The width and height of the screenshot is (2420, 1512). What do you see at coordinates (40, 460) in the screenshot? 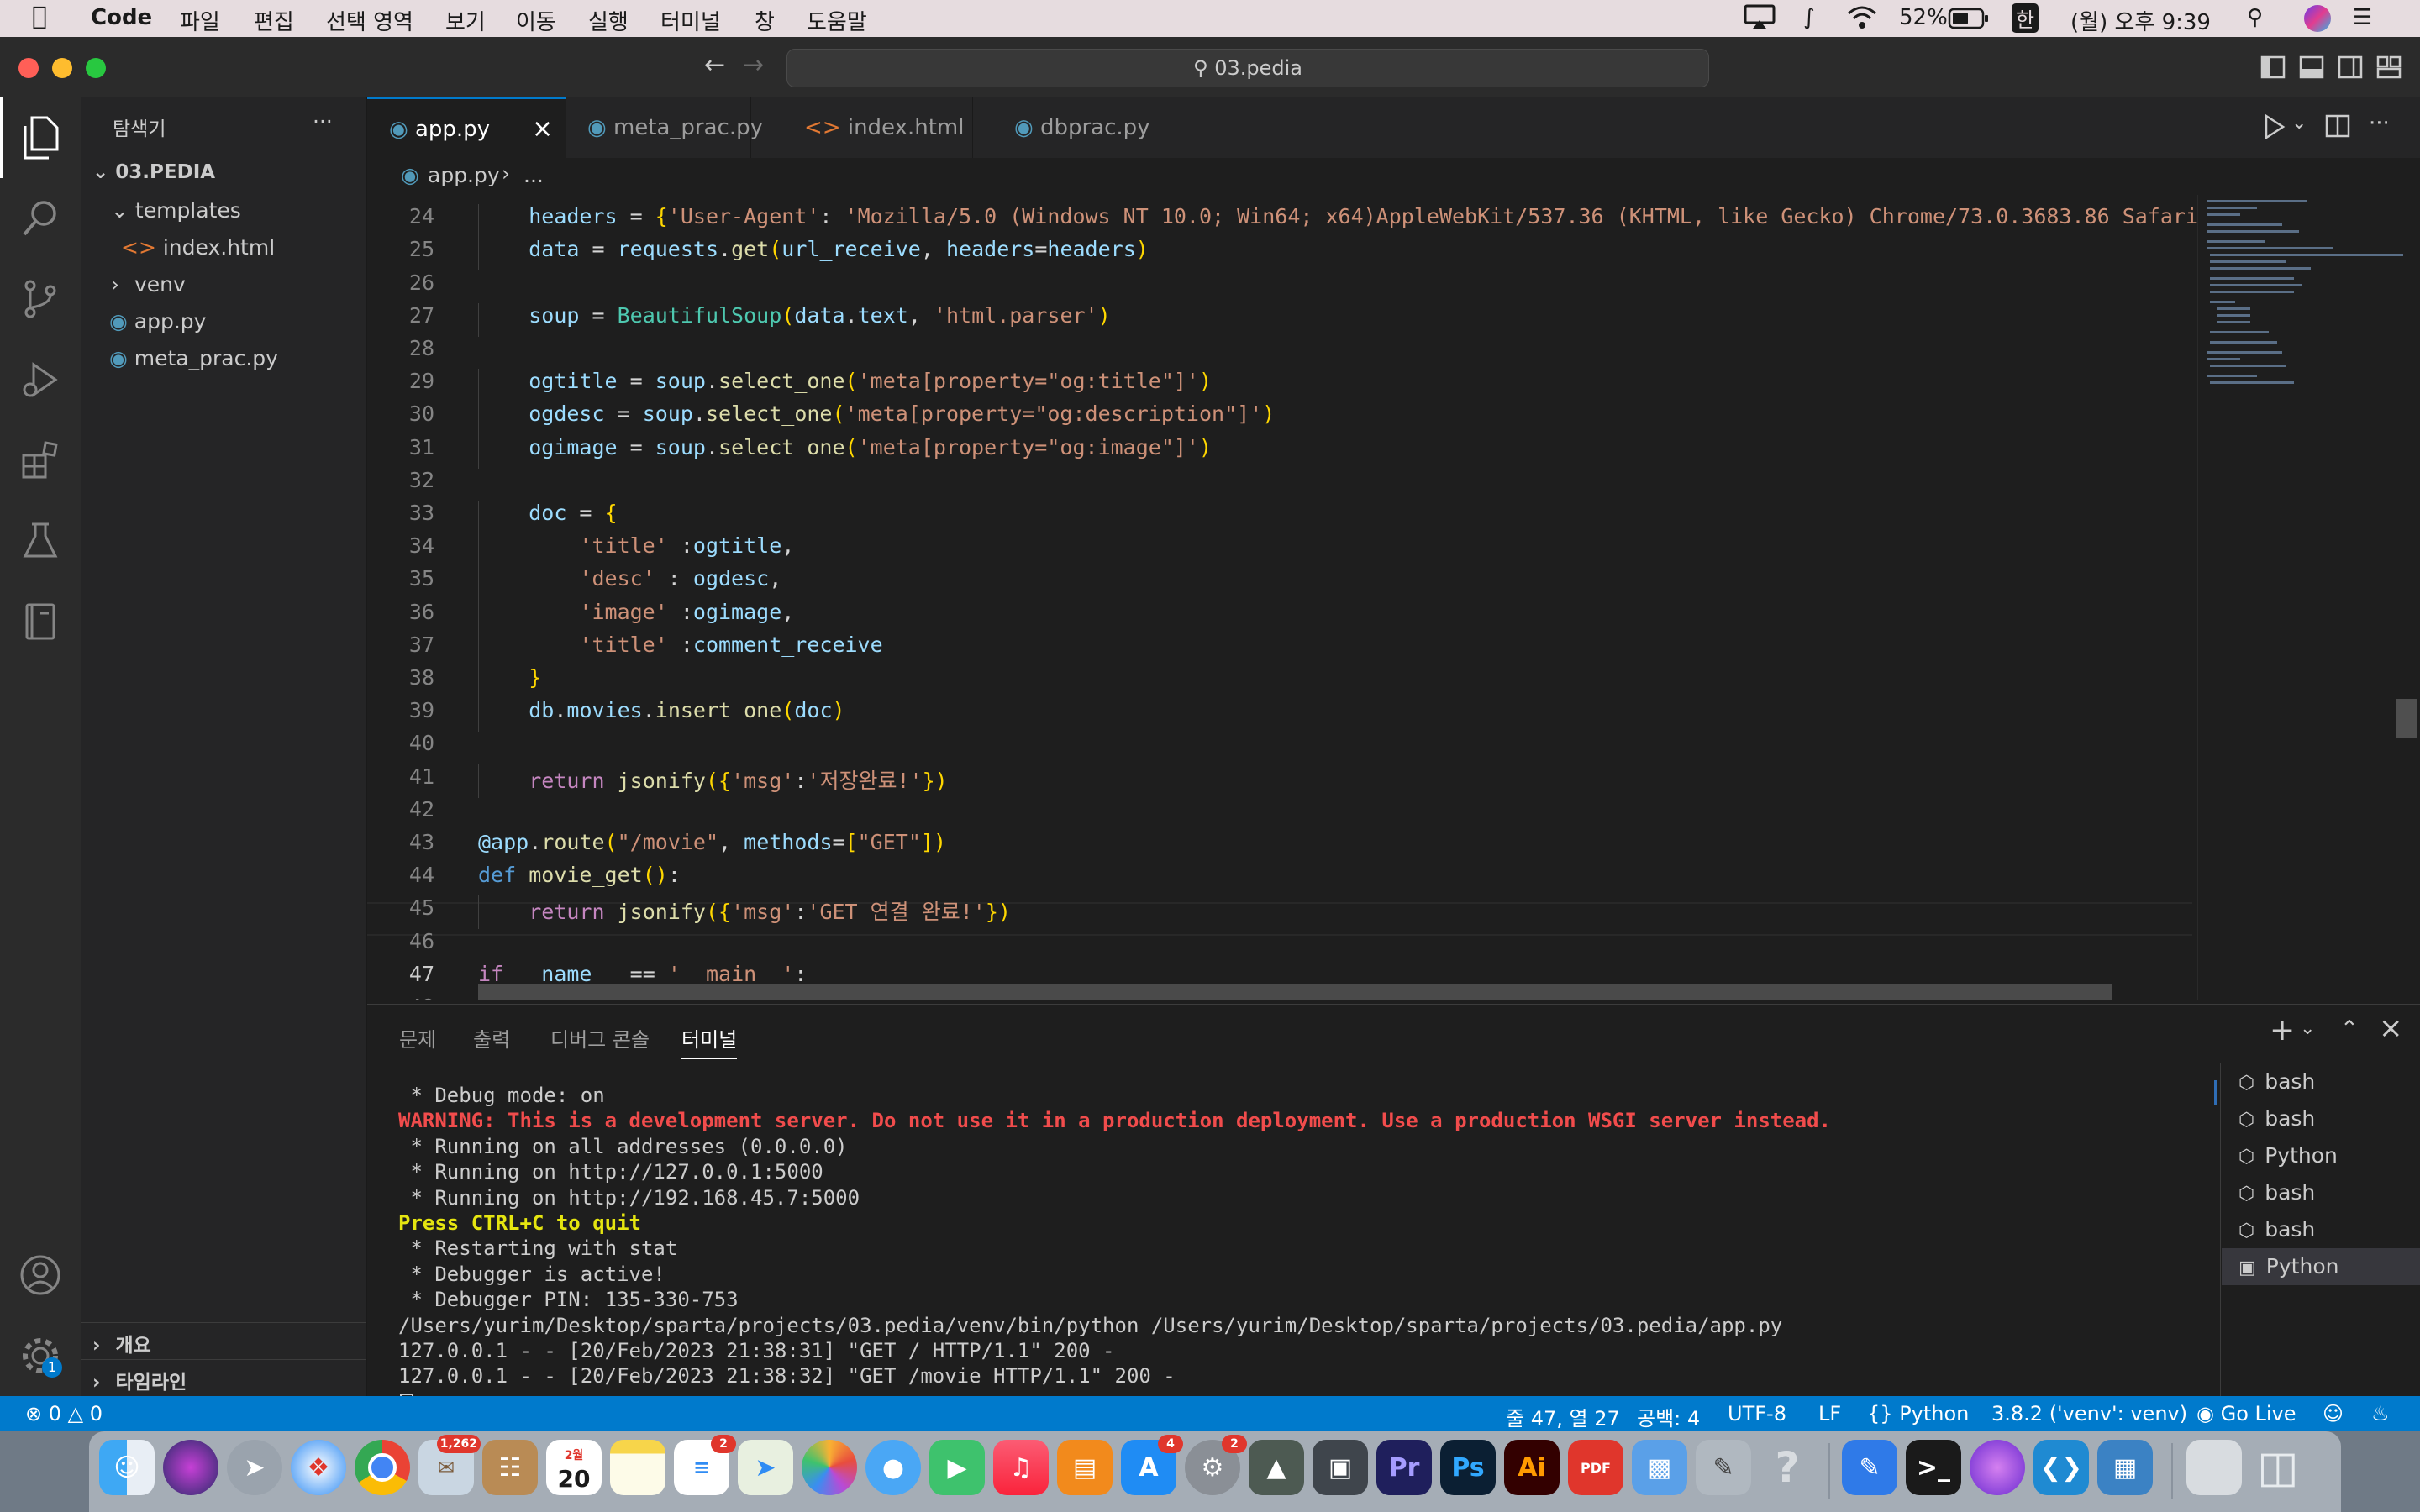
I see `extensions-icon` at bounding box center [40, 460].